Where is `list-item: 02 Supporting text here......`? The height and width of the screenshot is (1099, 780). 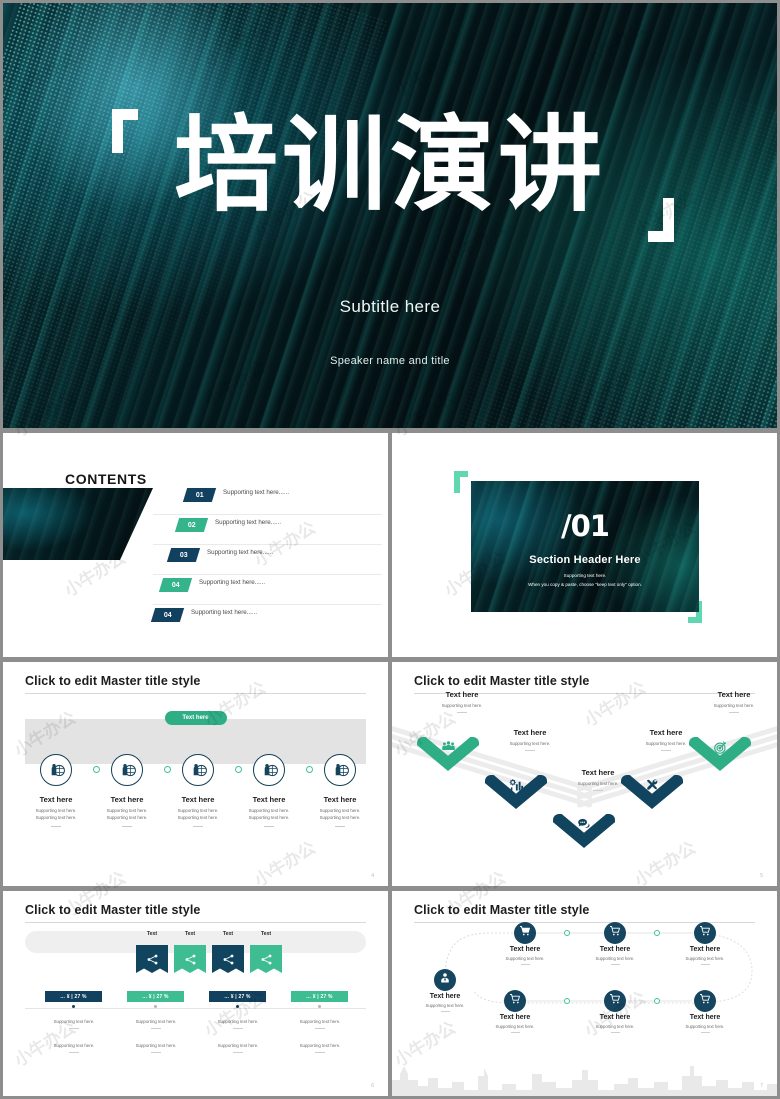
list-item: 02 Supporting text here...... is located at coordinates (267, 530).